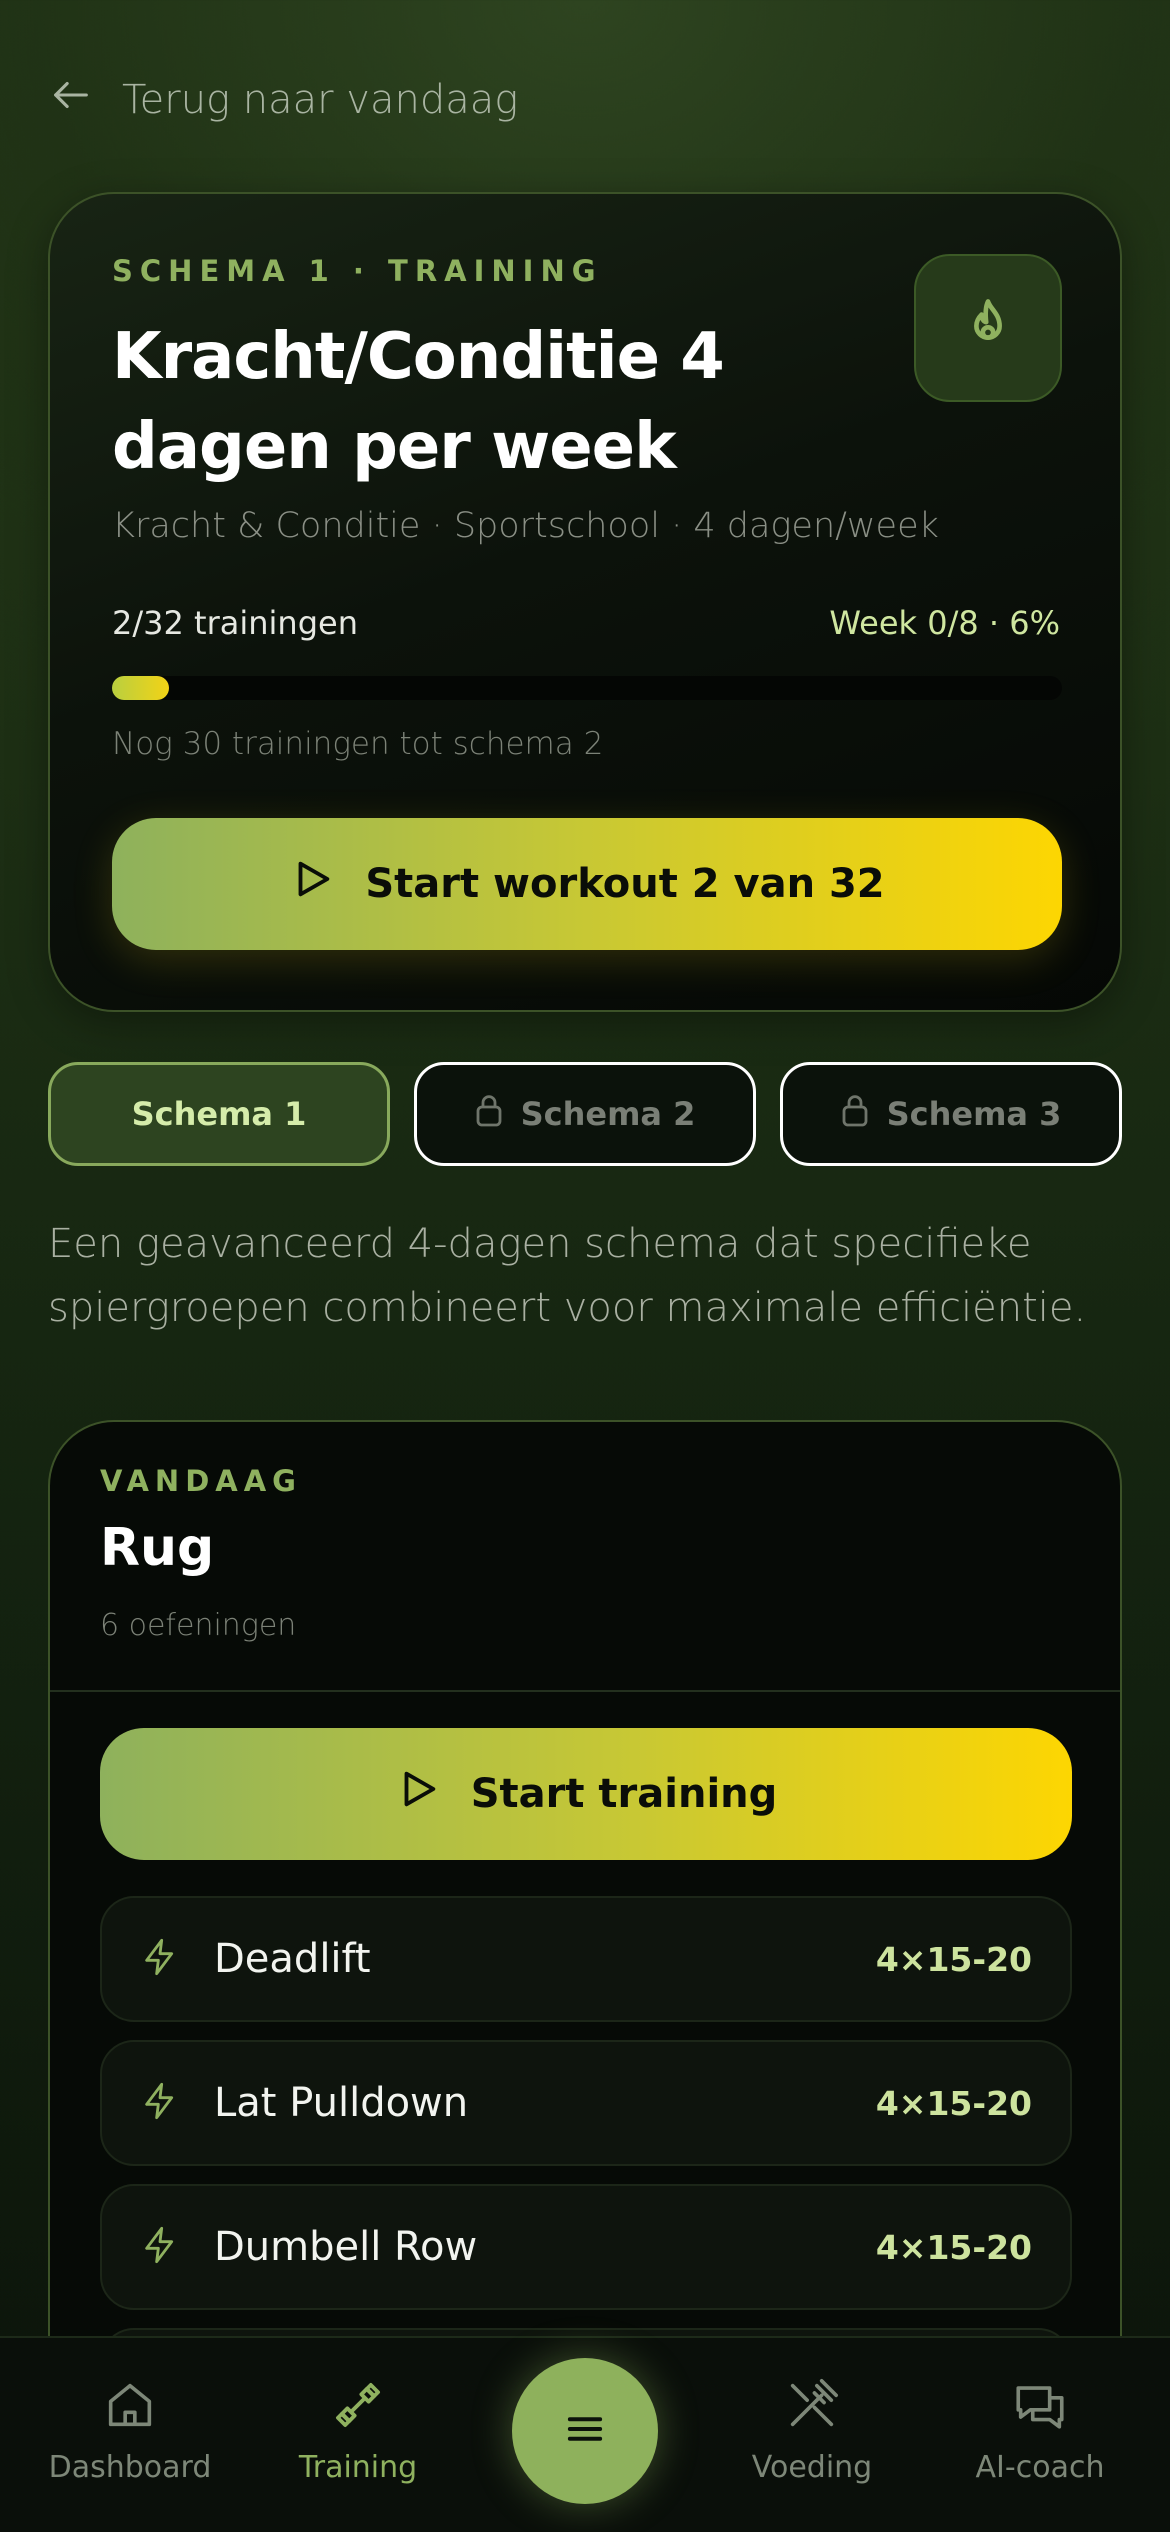 The image size is (1170, 2532). What do you see at coordinates (346, 2247) in the screenshot?
I see `exercise-name: Dumbell Row` at bounding box center [346, 2247].